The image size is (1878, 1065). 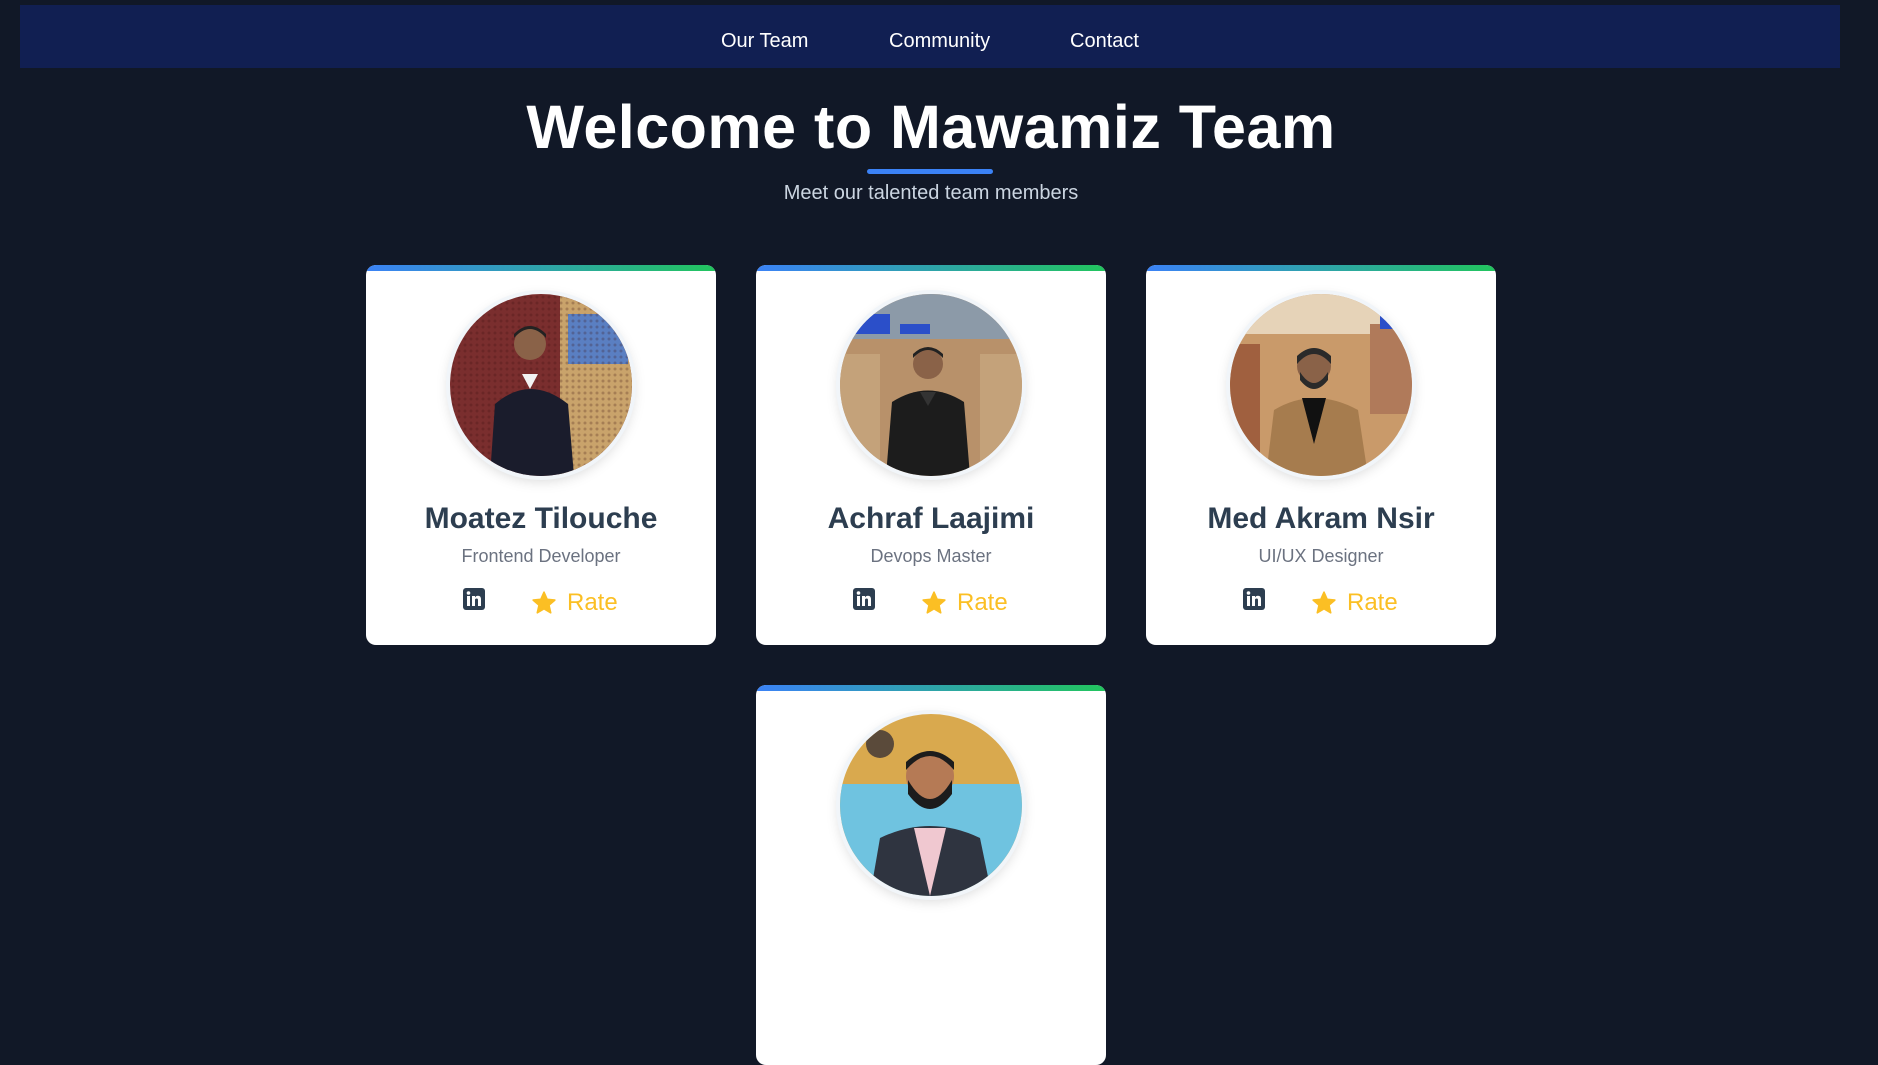 What do you see at coordinates (939, 41) in the screenshot?
I see `nav-link-community: Community` at bounding box center [939, 41].